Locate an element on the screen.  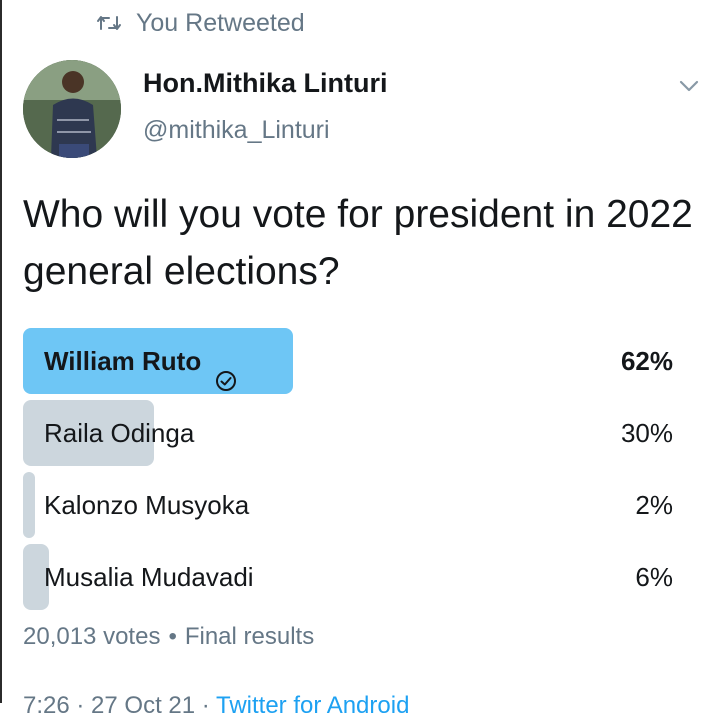
author-handle: @mithika_Linturi is located at coordinates (236, 130).